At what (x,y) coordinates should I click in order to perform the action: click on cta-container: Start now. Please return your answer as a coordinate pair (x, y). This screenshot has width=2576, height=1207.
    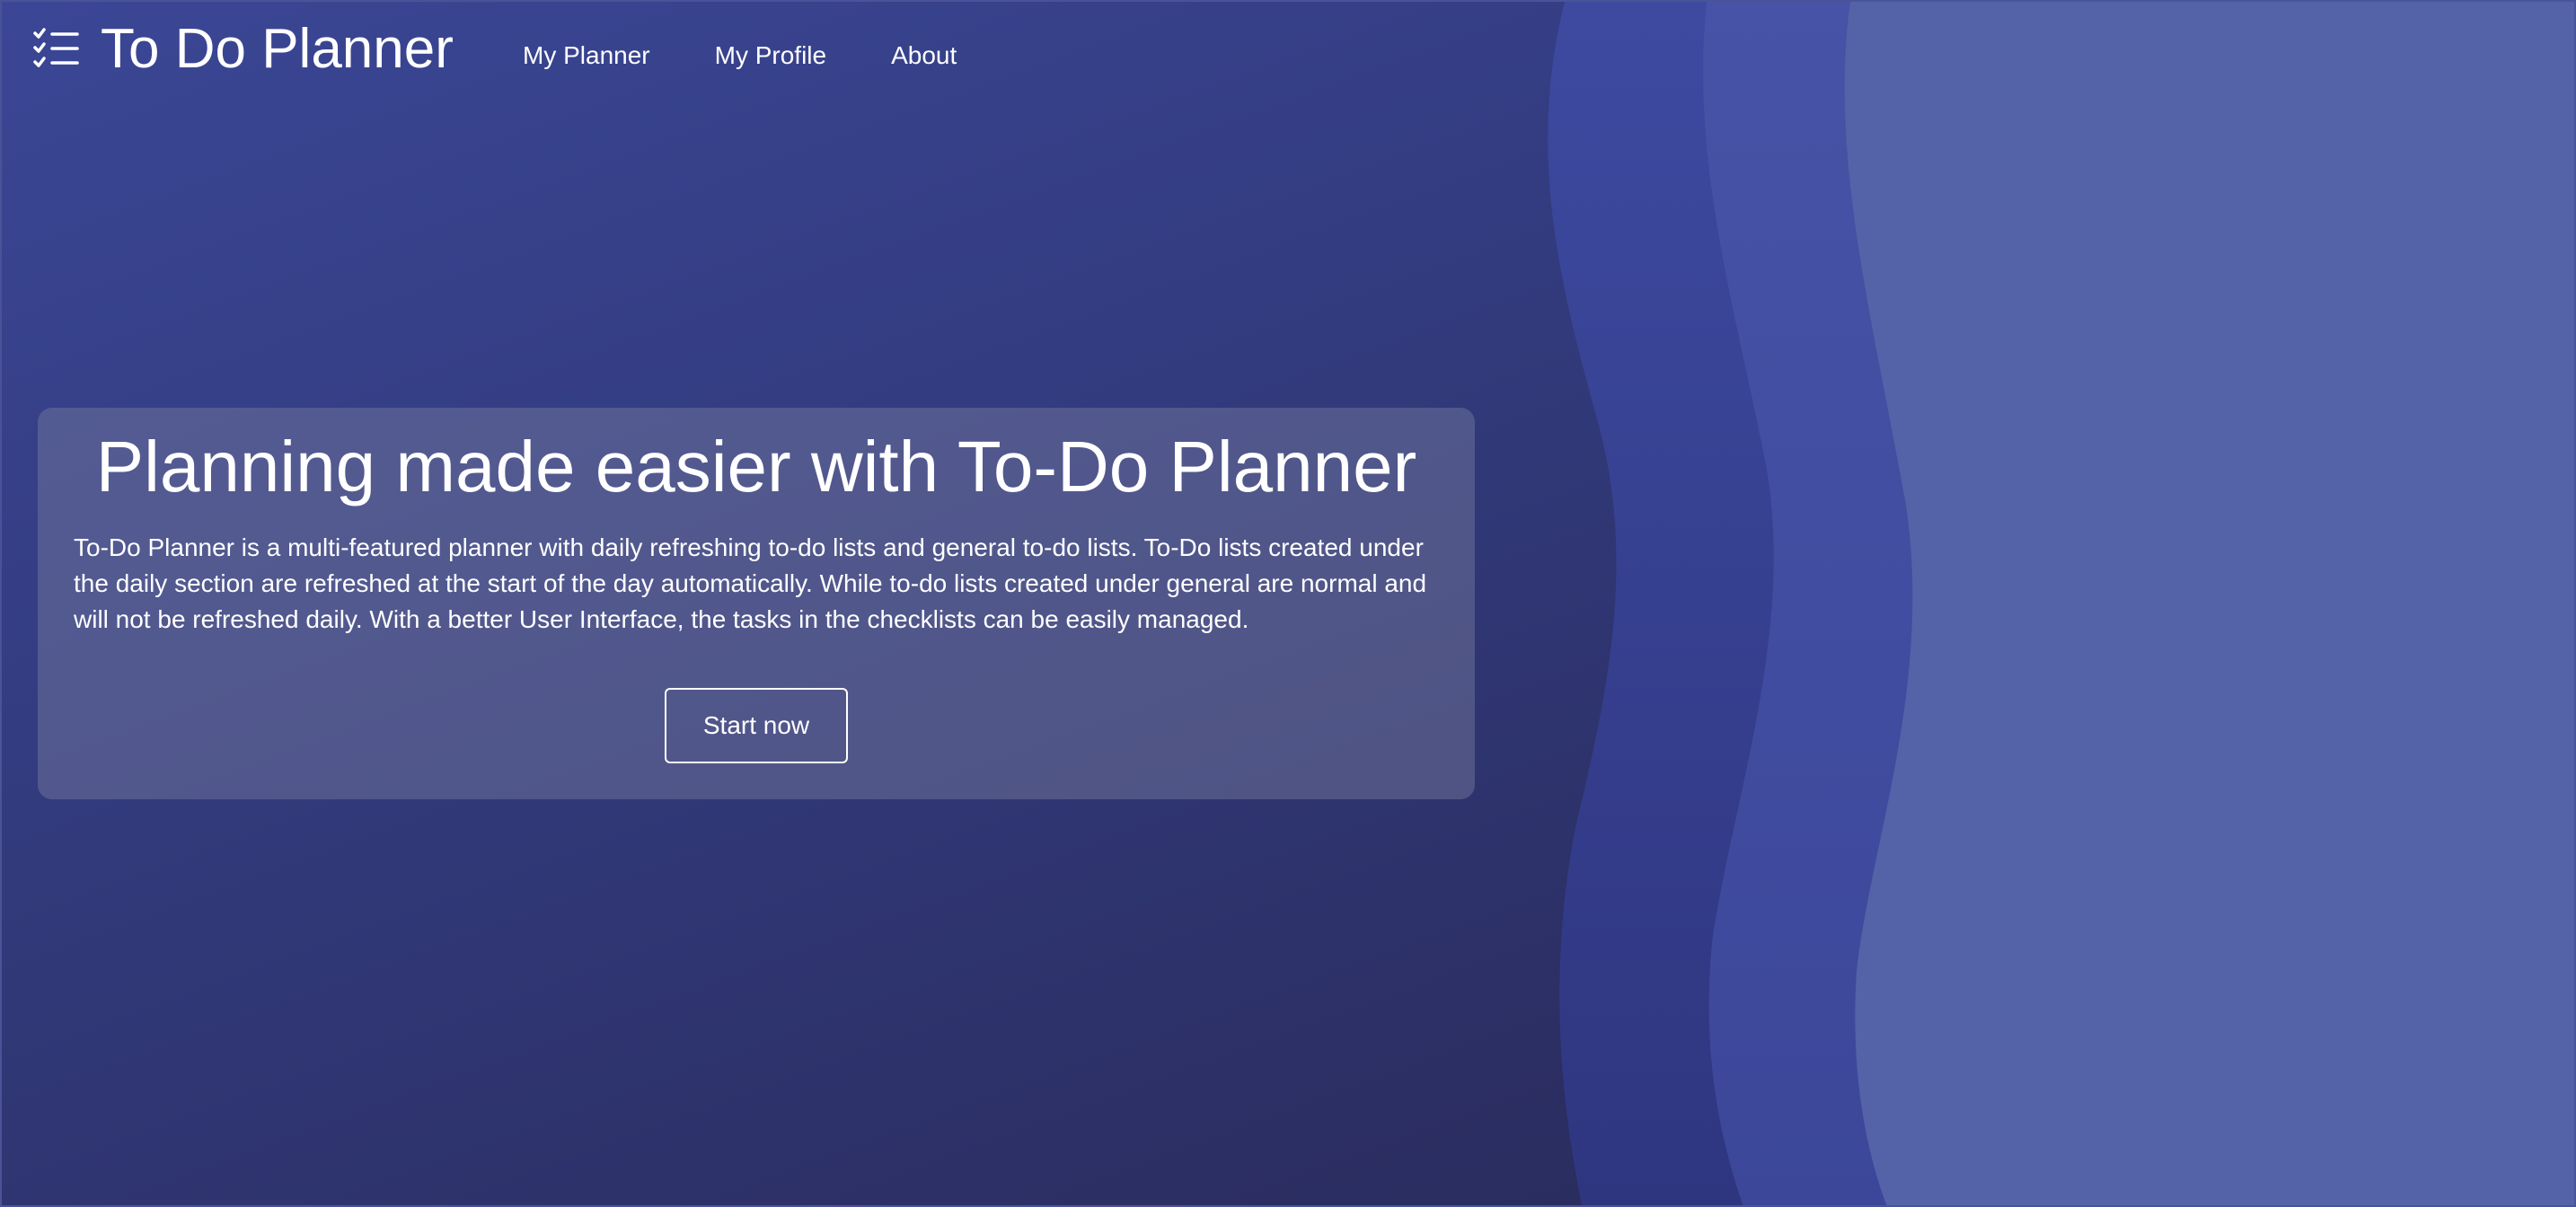
    Looking at the image, I should click on (756, 725).